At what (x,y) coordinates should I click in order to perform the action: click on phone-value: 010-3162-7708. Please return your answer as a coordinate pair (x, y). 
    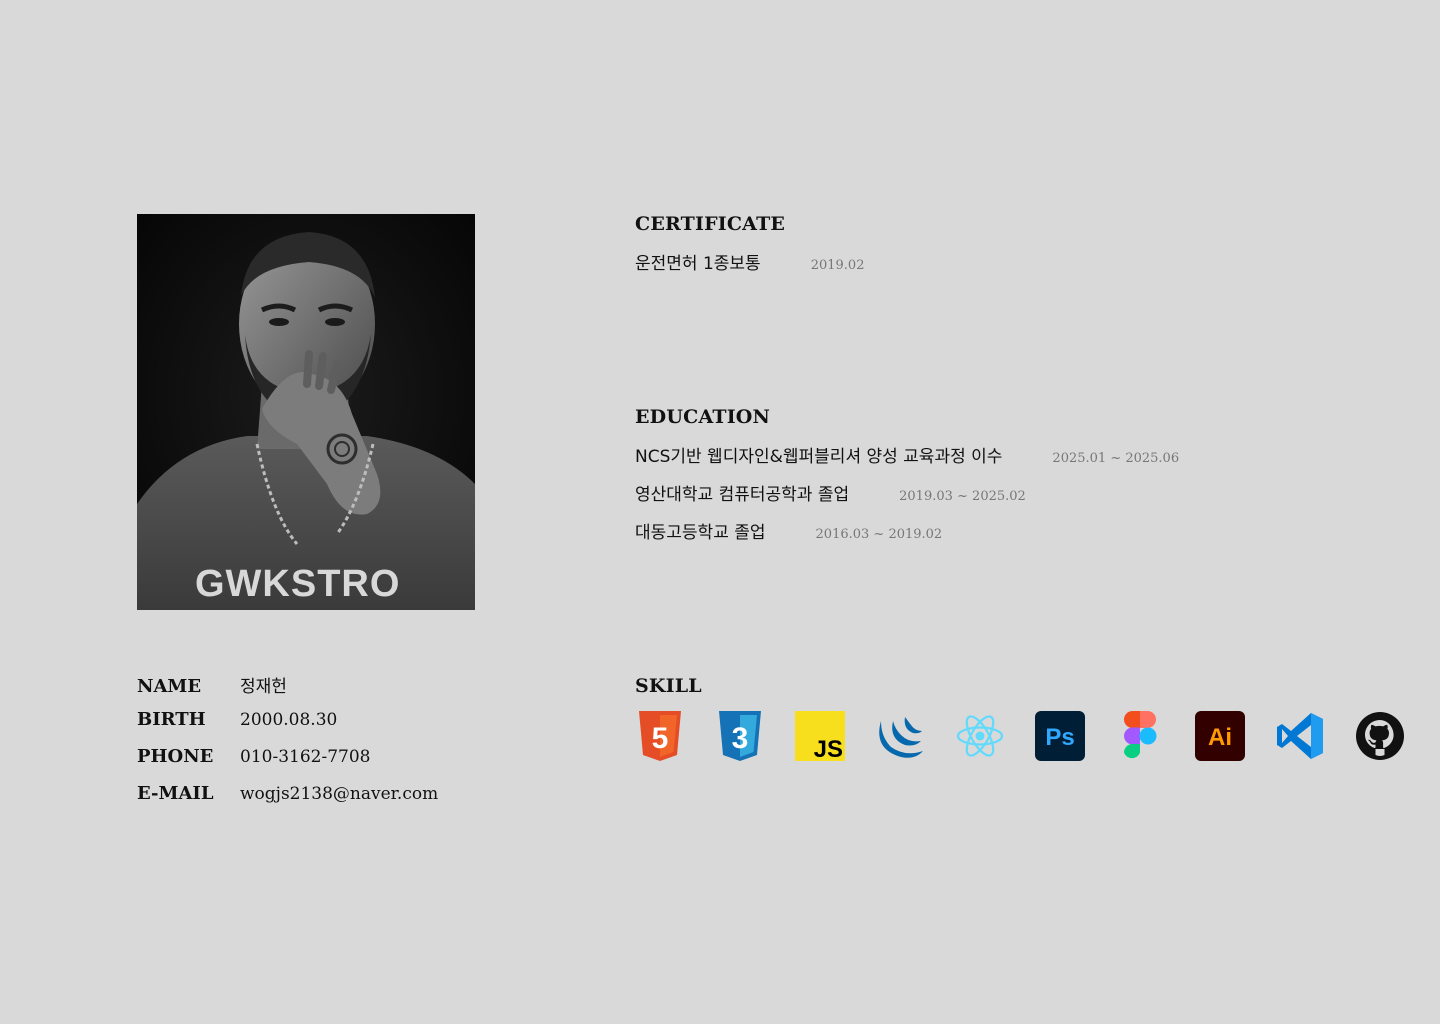
    Looking at the image, I should click on (305, 757).